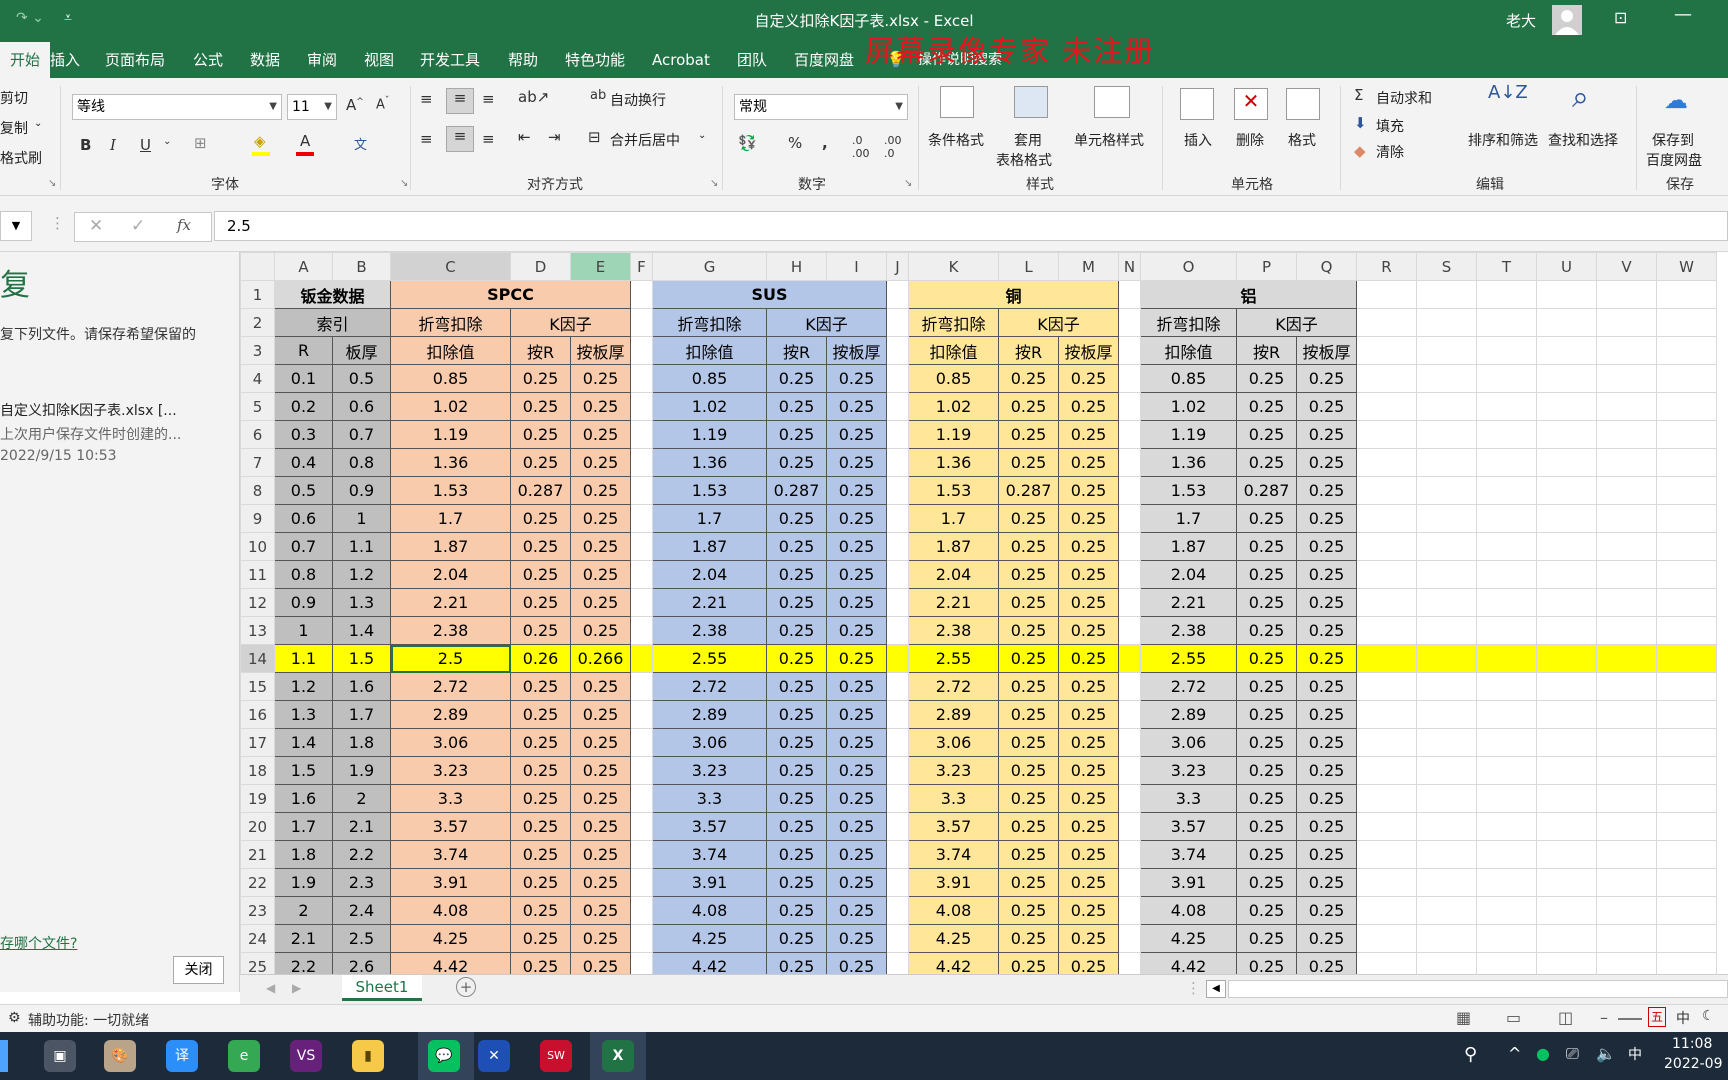 The image size is (1728, 1080). I want to click on data-cell: 0.266, so click(600, 658).